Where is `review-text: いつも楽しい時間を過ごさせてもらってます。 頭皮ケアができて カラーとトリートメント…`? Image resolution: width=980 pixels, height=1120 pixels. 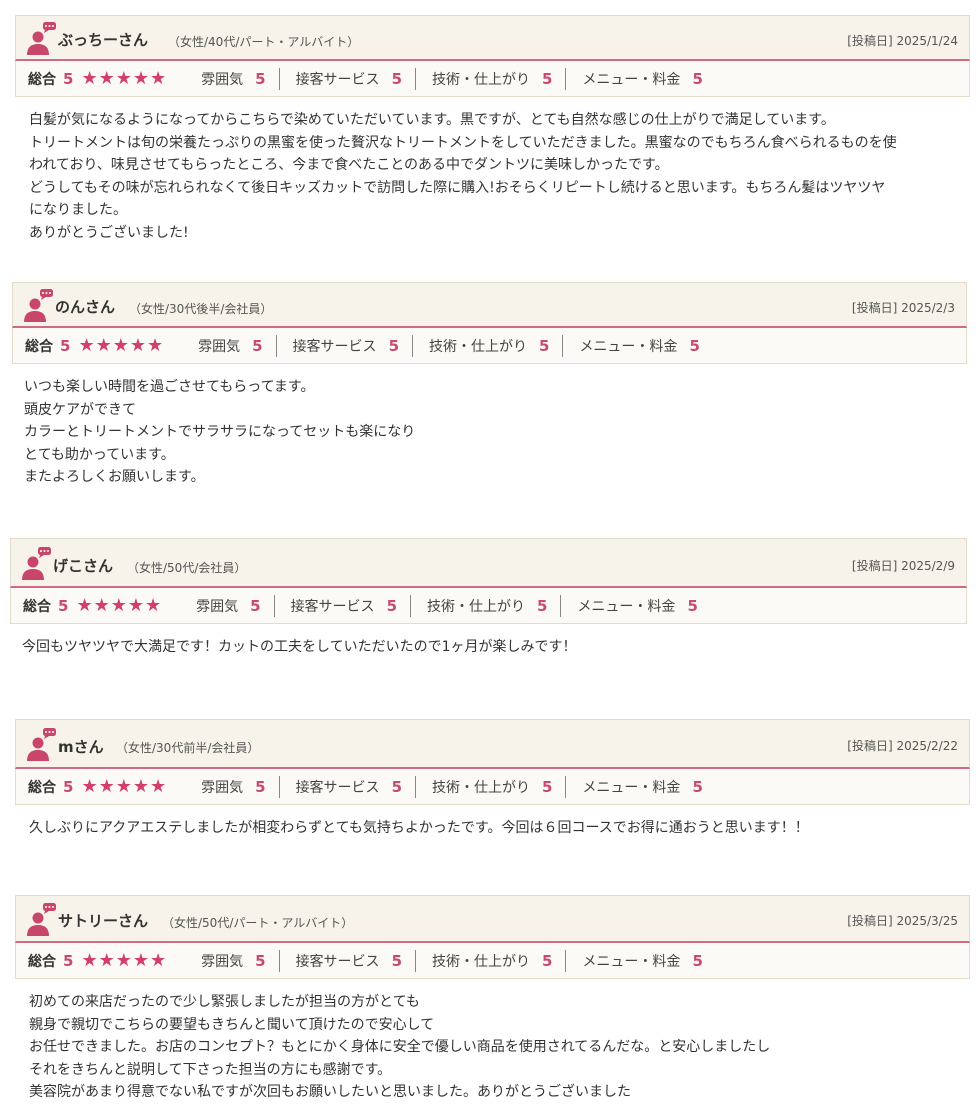
review-text: いつも楽しい時間を過ごさせてもらってます。 頭皮ケアができて カラーとトリートメント… is located at coordinates (220, 432).